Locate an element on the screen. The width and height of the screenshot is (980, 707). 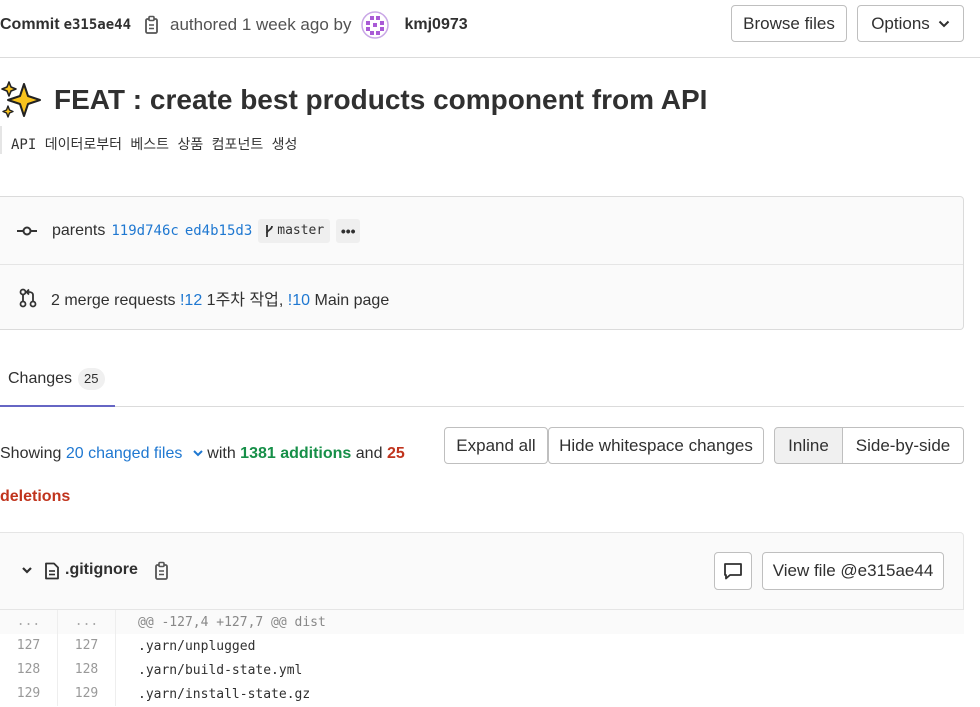
old-line-number: 129 is located at coordinates (29, 694).